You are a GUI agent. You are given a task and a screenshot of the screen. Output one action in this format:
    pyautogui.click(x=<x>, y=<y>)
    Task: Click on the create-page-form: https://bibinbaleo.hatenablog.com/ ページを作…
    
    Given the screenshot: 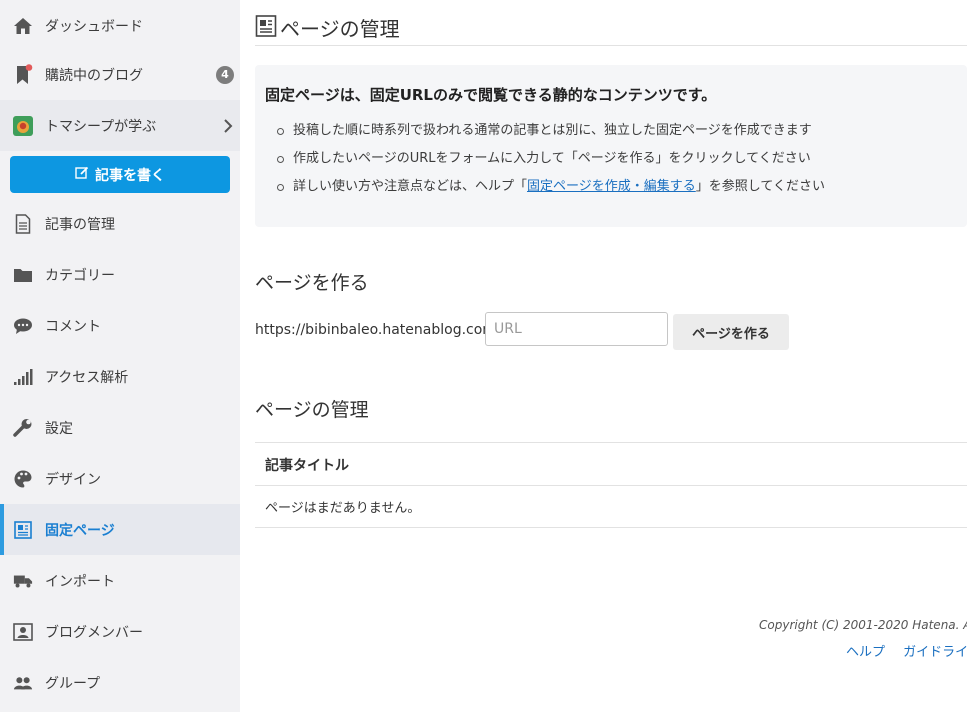 What is the action you would take?
    pyautogui.click(x=611, y=331)
    